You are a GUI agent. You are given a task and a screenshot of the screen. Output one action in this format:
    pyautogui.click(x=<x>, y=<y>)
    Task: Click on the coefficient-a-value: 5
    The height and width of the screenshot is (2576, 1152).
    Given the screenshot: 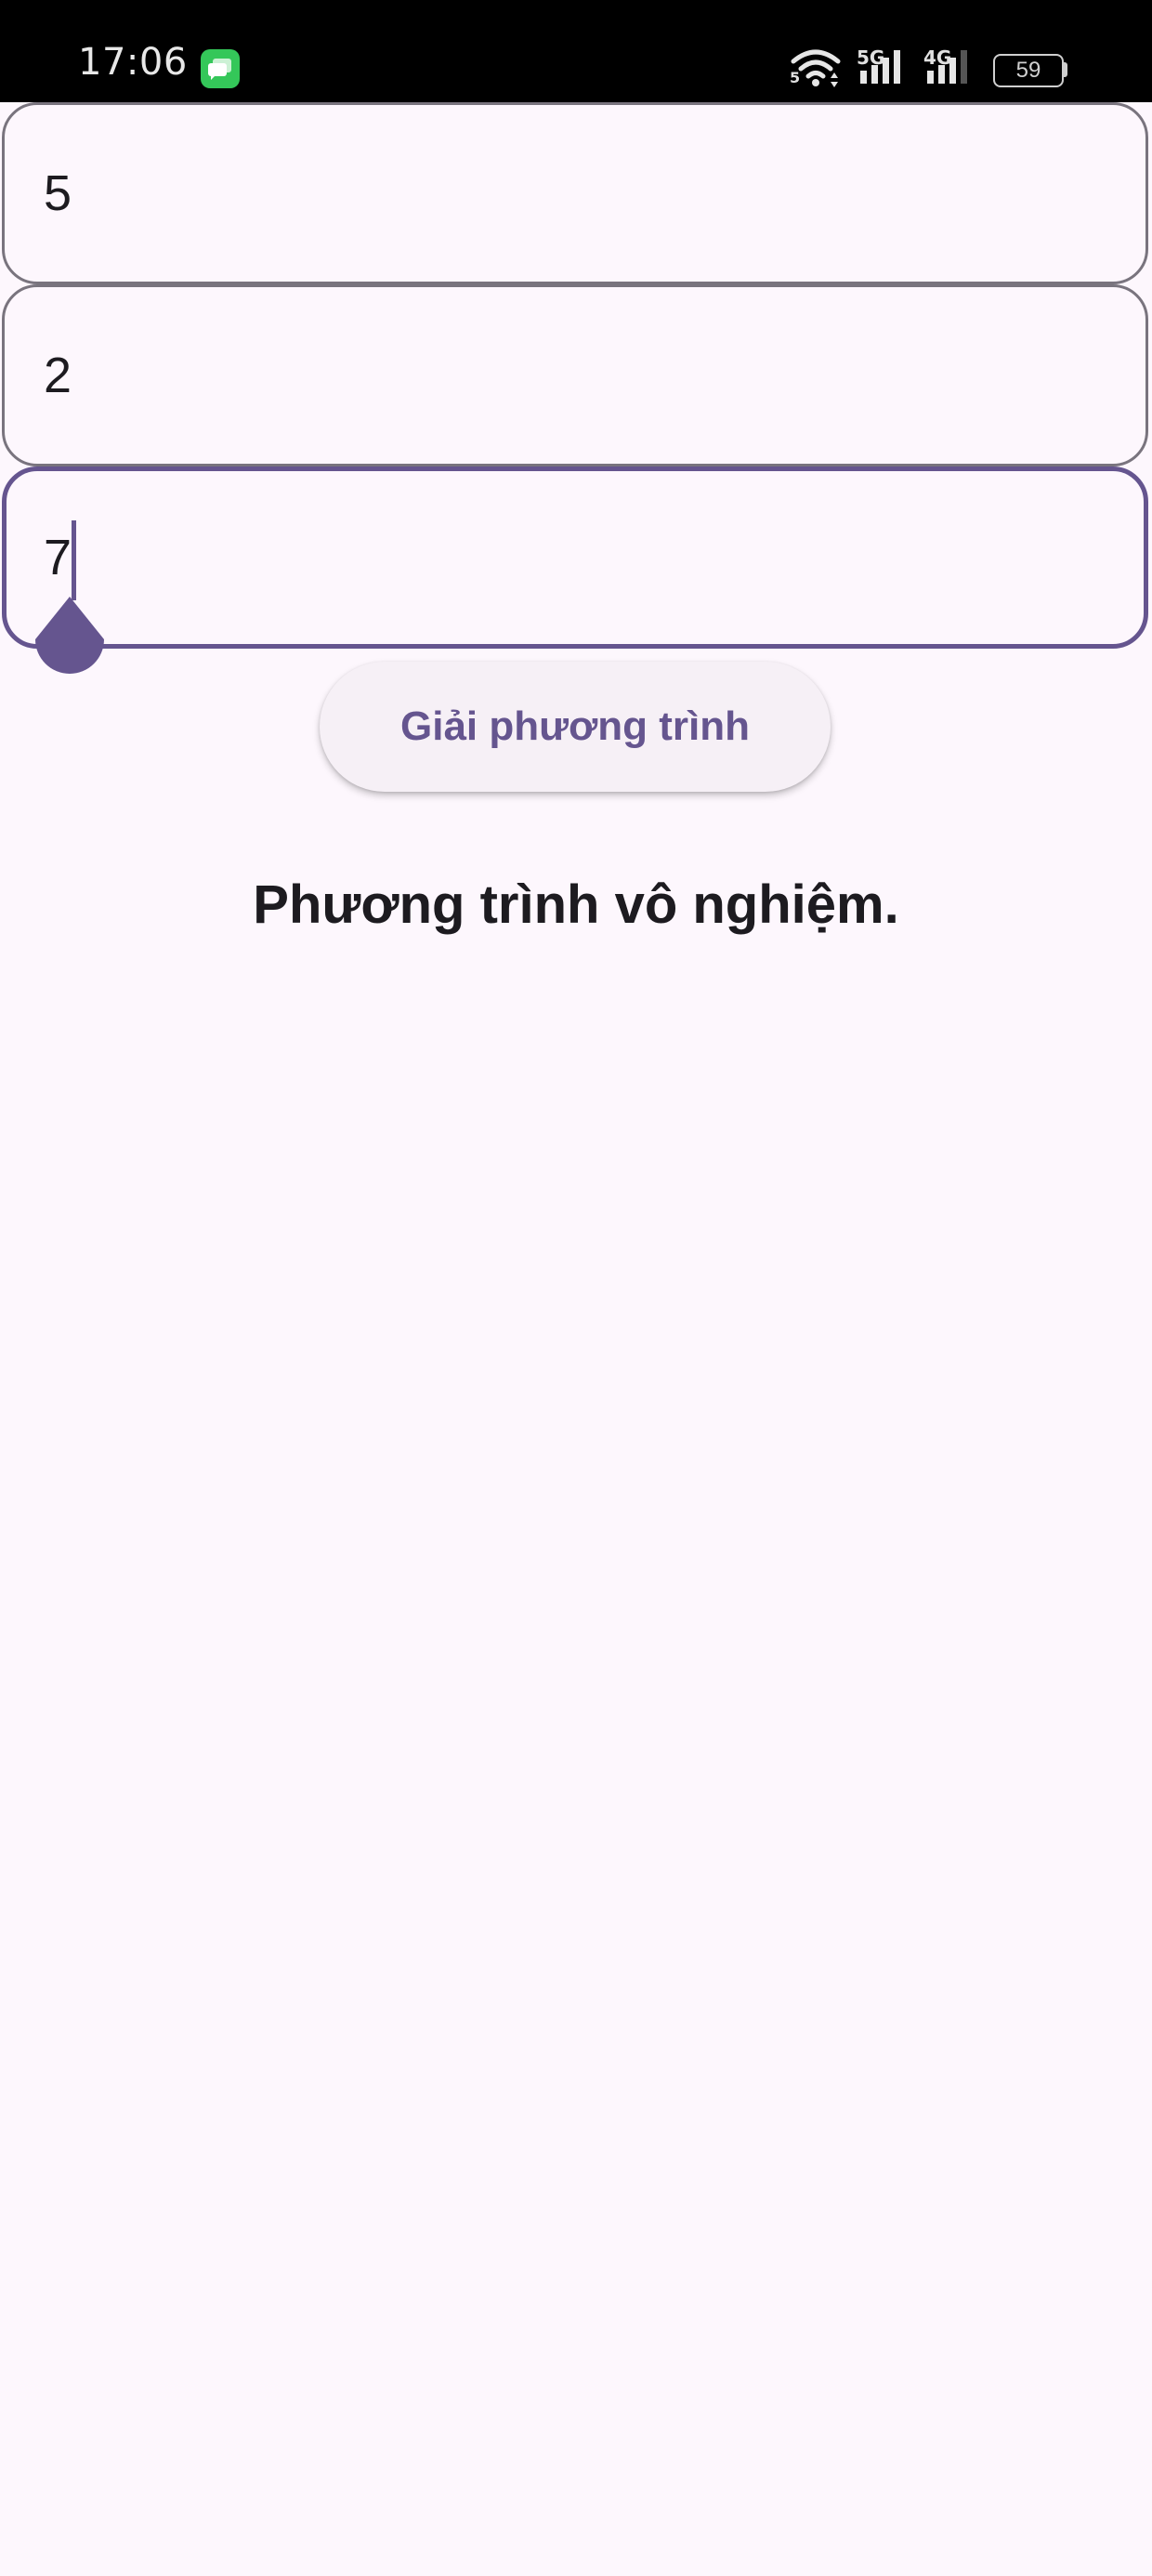 What is the action you would take?
    pyautogui.click(x=58, y=193)
    